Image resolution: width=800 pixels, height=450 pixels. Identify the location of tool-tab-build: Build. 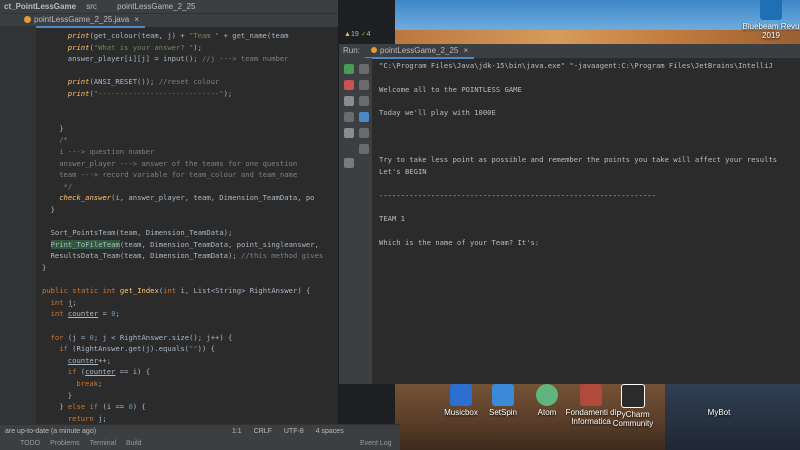
(134, 443).